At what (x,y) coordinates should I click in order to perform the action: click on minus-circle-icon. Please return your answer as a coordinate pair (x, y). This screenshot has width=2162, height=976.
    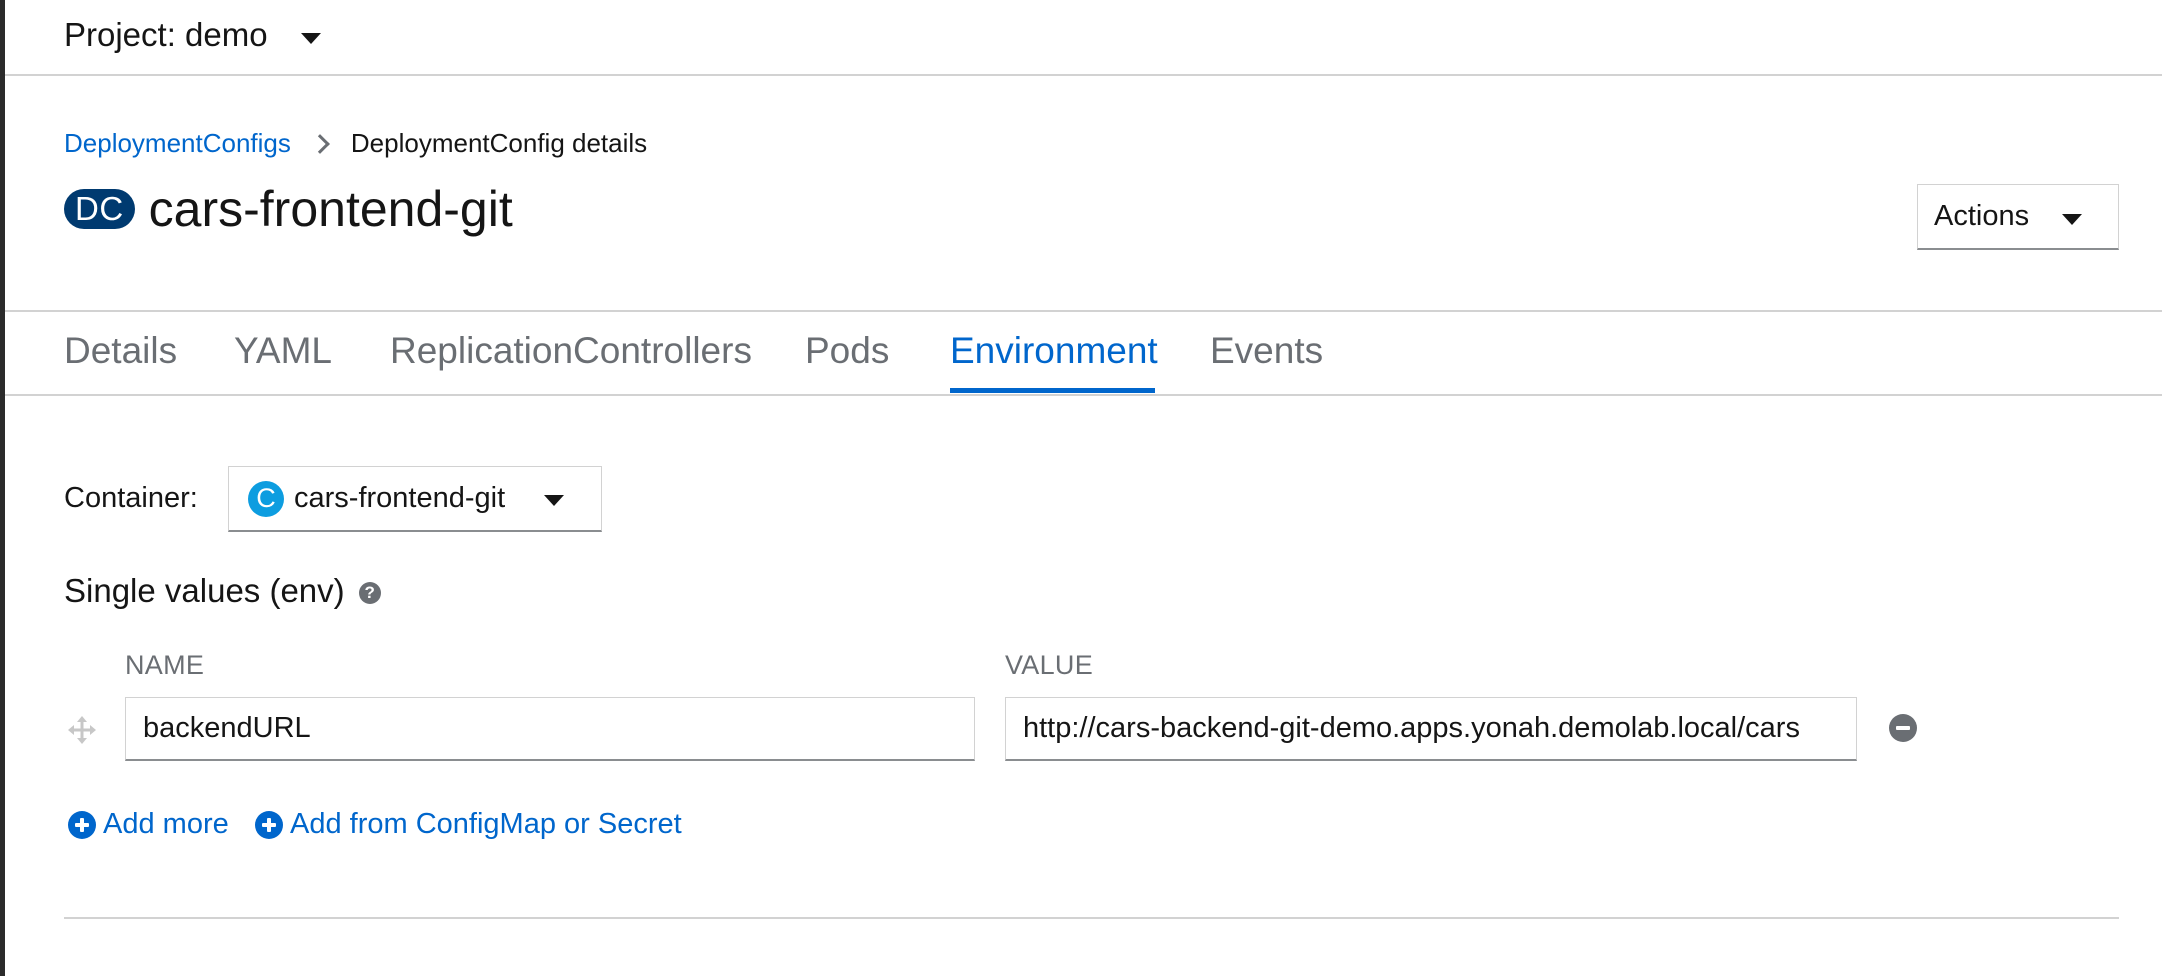
    Looking at the image, I should click on (1903, 728).